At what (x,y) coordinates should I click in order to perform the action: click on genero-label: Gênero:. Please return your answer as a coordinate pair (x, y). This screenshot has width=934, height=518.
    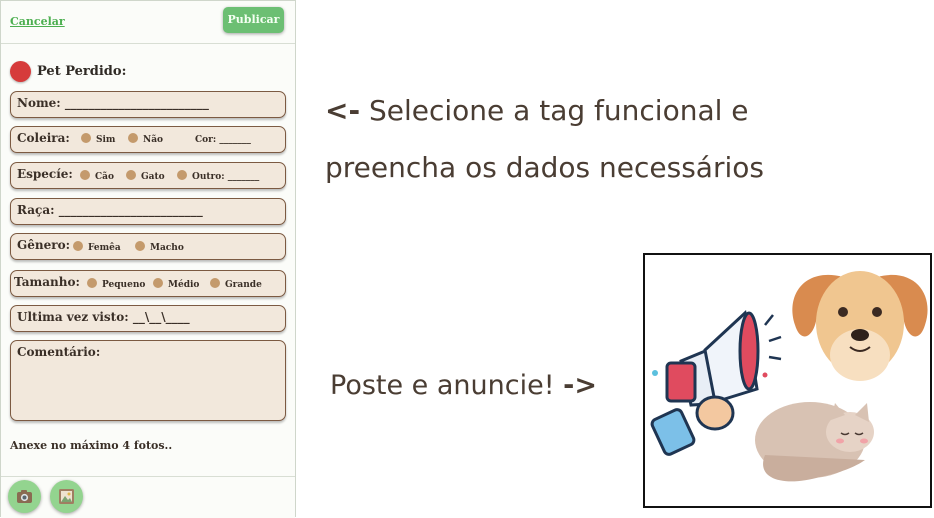
    Looking at the image, I should click on (43, 245).